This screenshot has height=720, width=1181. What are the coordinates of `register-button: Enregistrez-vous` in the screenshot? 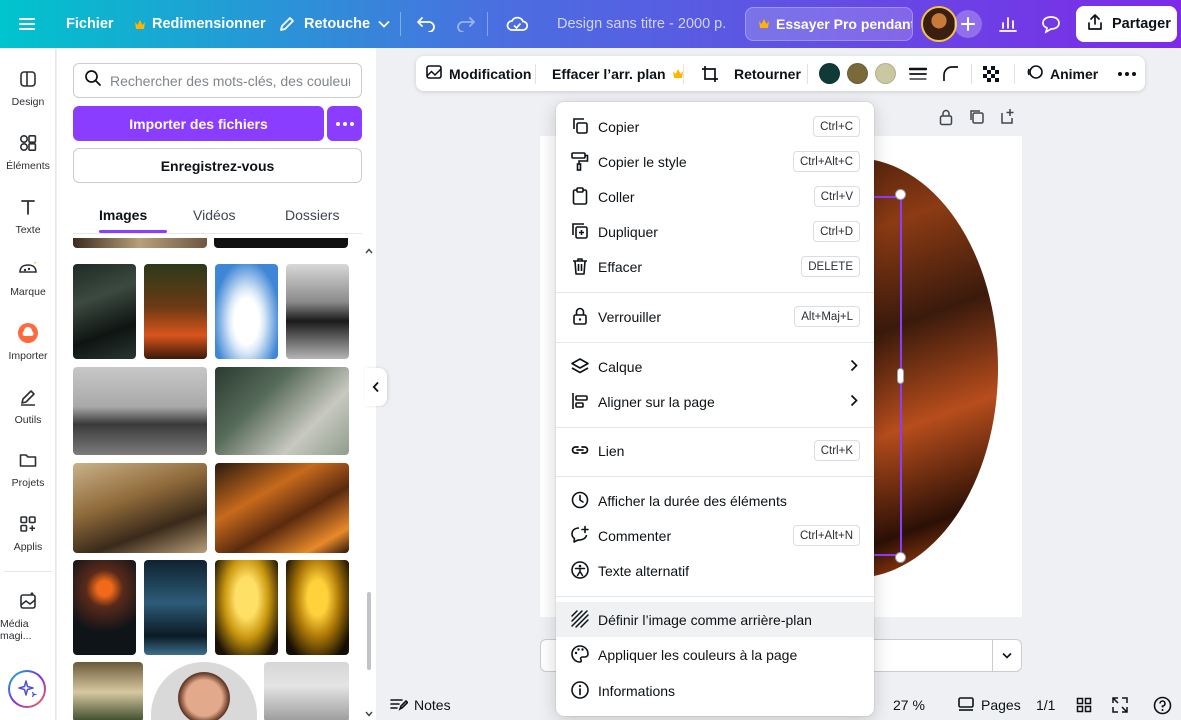 It's located at (217, 165).